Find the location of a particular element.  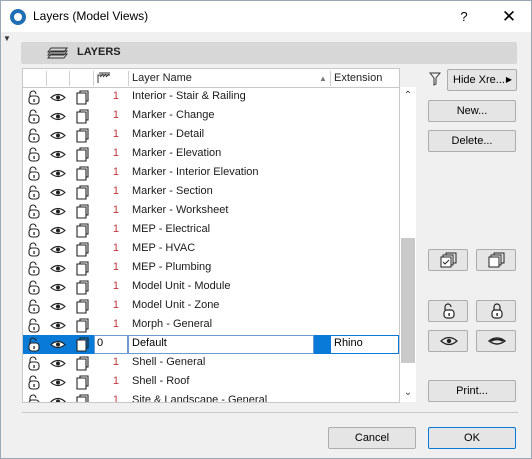

hide-xref-dropdown: Hide Xre... ▶ is located at coordinates (482, 80).